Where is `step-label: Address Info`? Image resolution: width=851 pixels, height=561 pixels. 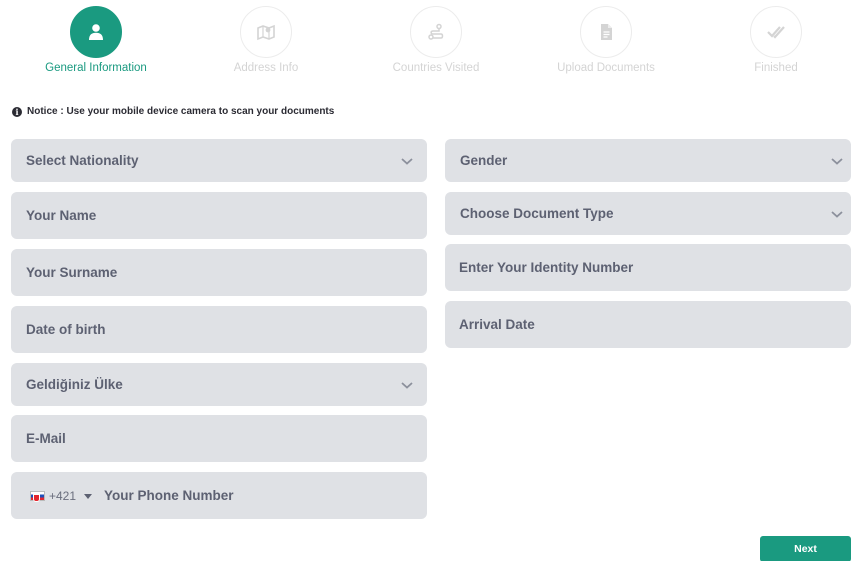
step-label: Address Info is located at coordinates (266, 68).